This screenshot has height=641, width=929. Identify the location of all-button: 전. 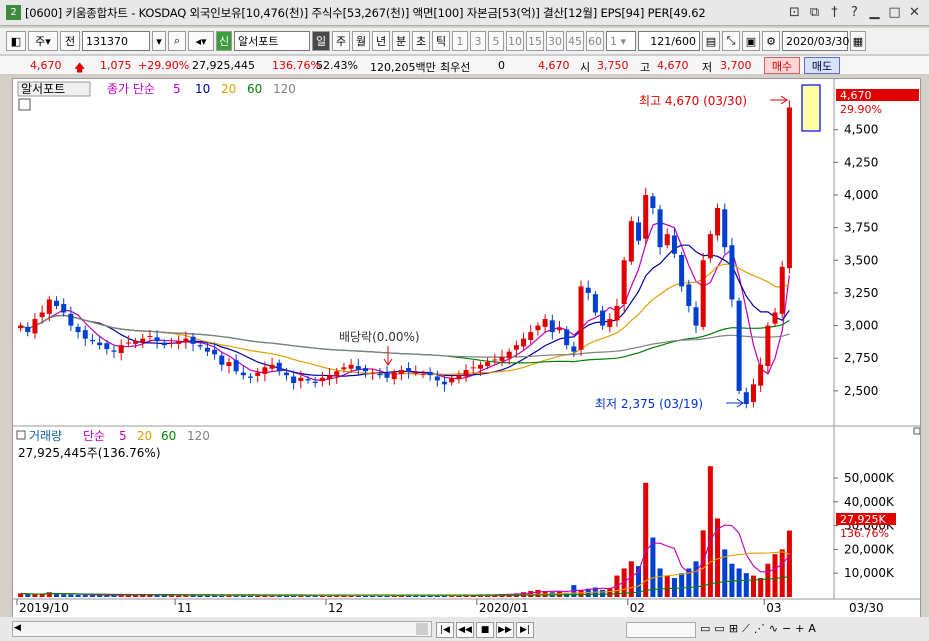
(70, 41).